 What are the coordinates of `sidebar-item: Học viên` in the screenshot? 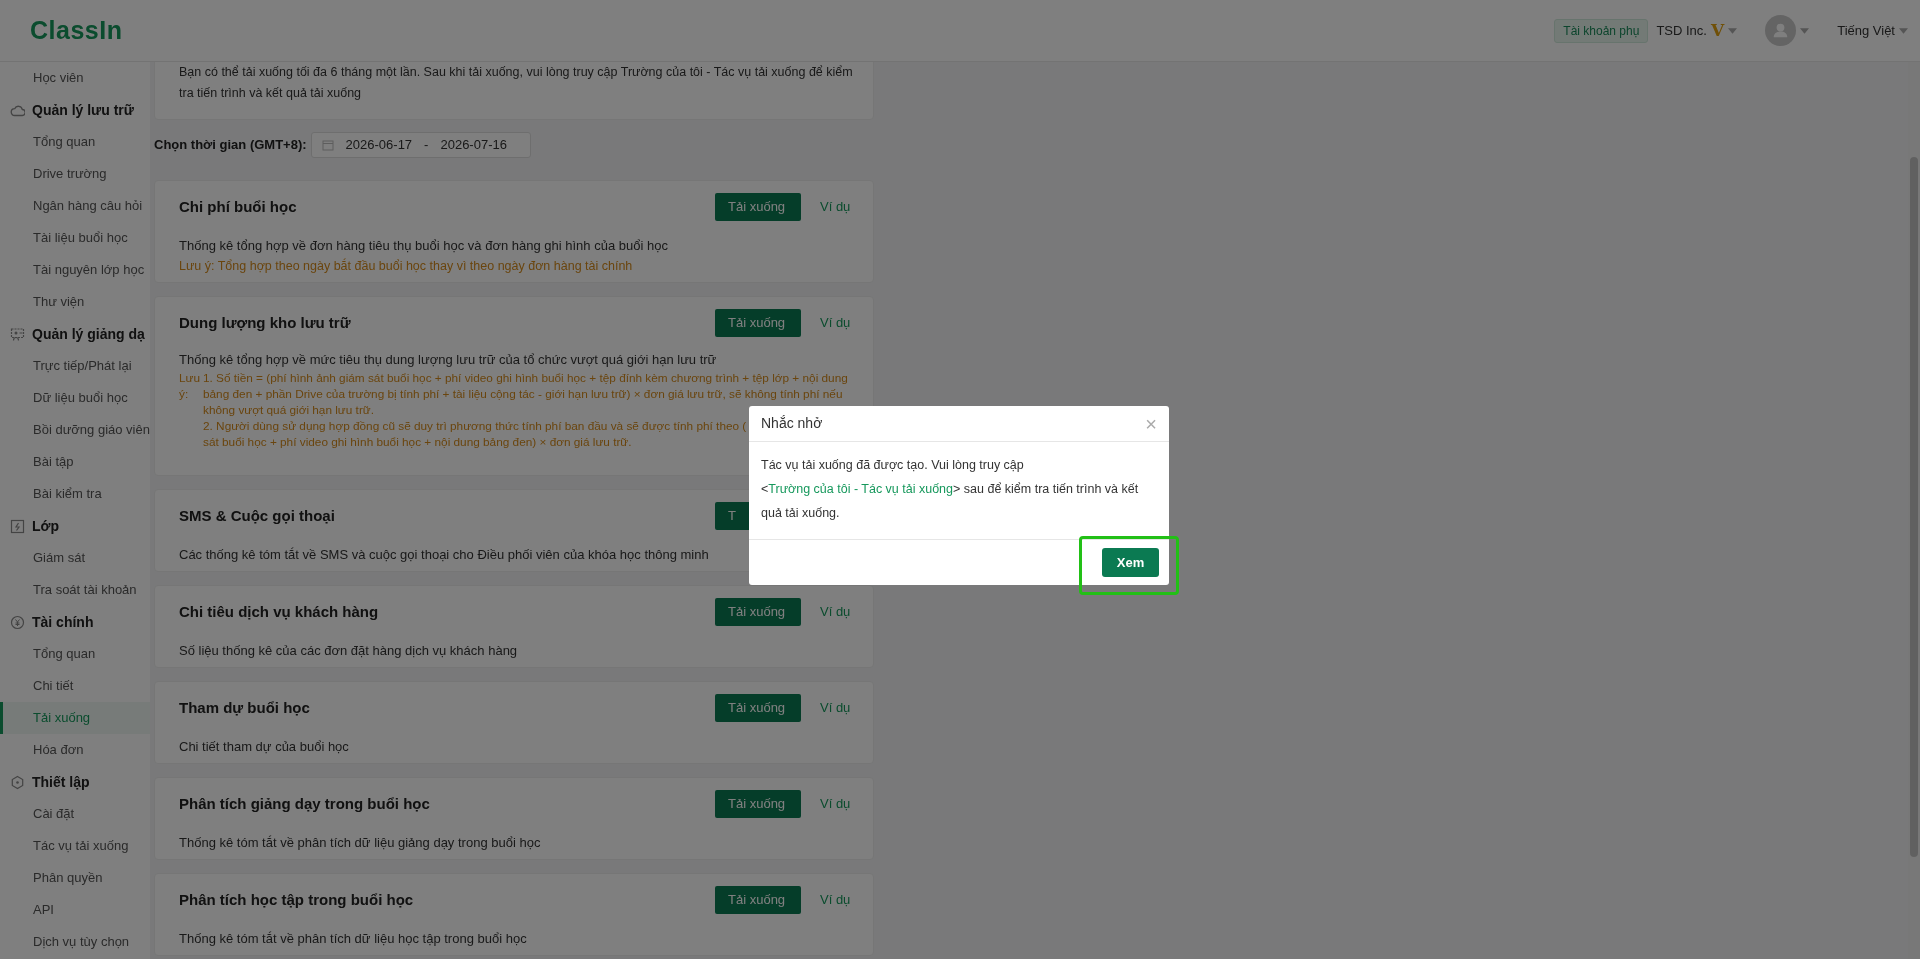 It's located at (75, 78).